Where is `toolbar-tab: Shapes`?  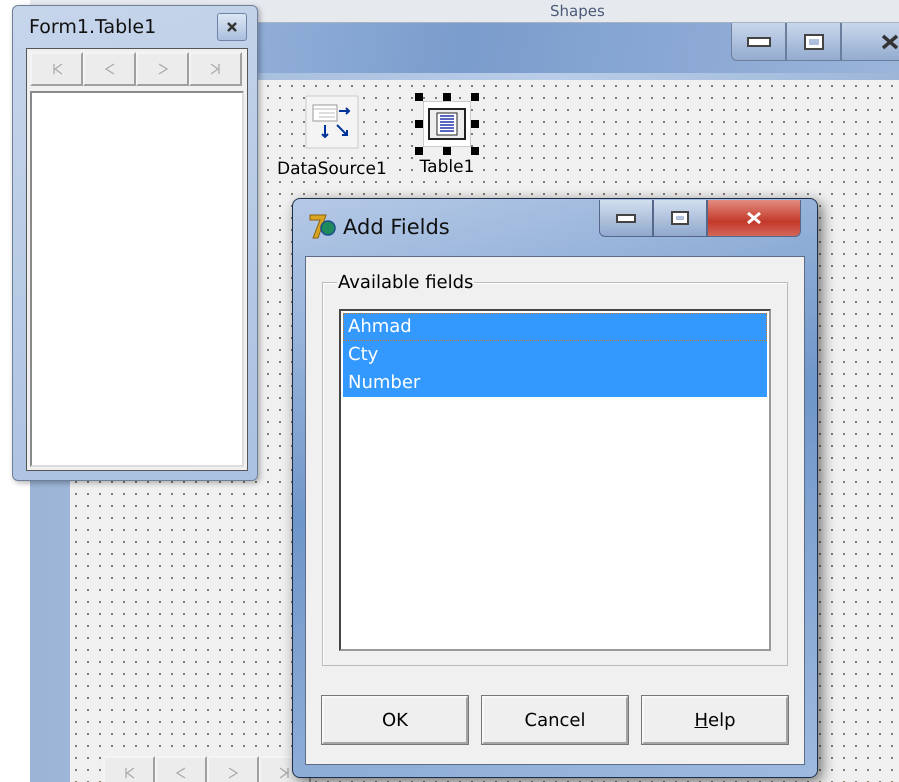 toolbar-tab: Shapes is located at coordinates (577, 11).